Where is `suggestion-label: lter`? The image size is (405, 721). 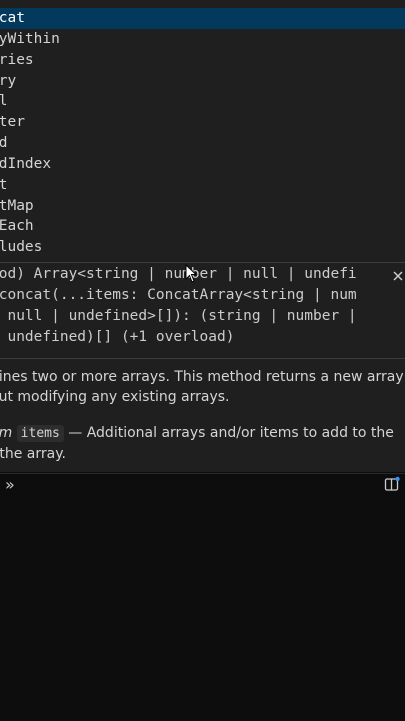 suggestion-label: lter is located at coordinates (12, 122).